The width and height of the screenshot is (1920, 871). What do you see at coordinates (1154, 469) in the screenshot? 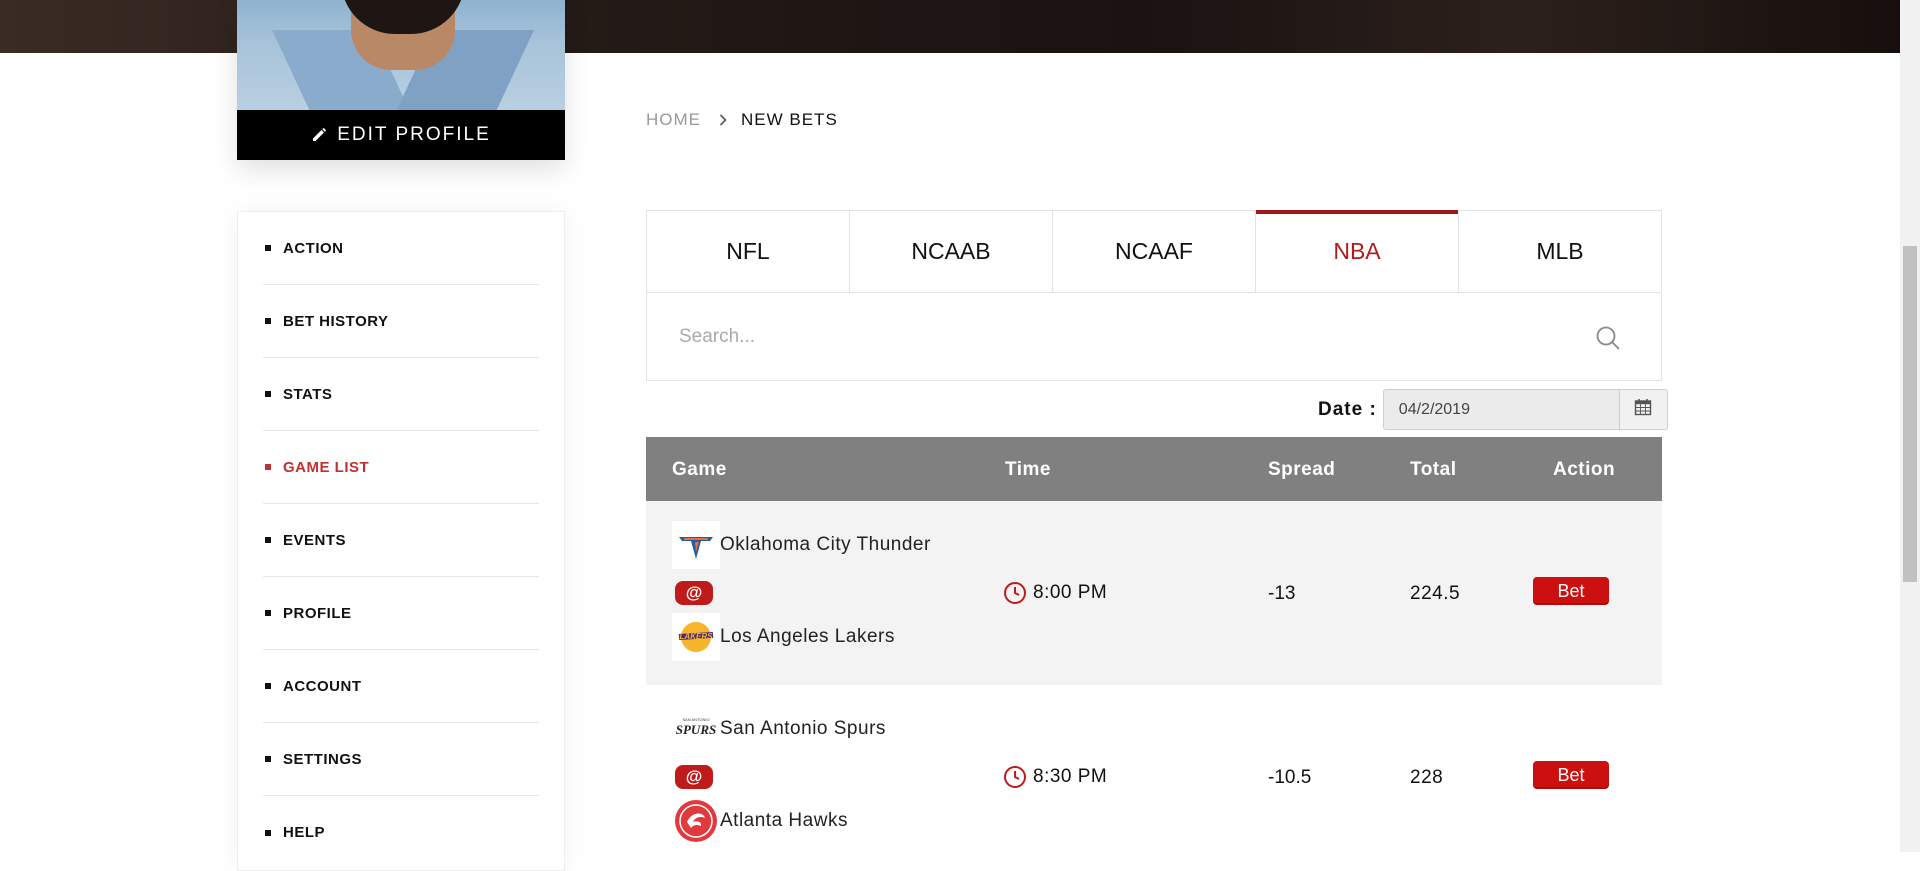
I see `table-header: Game Time Spread Total Action` at bounding box center [1154, 469].